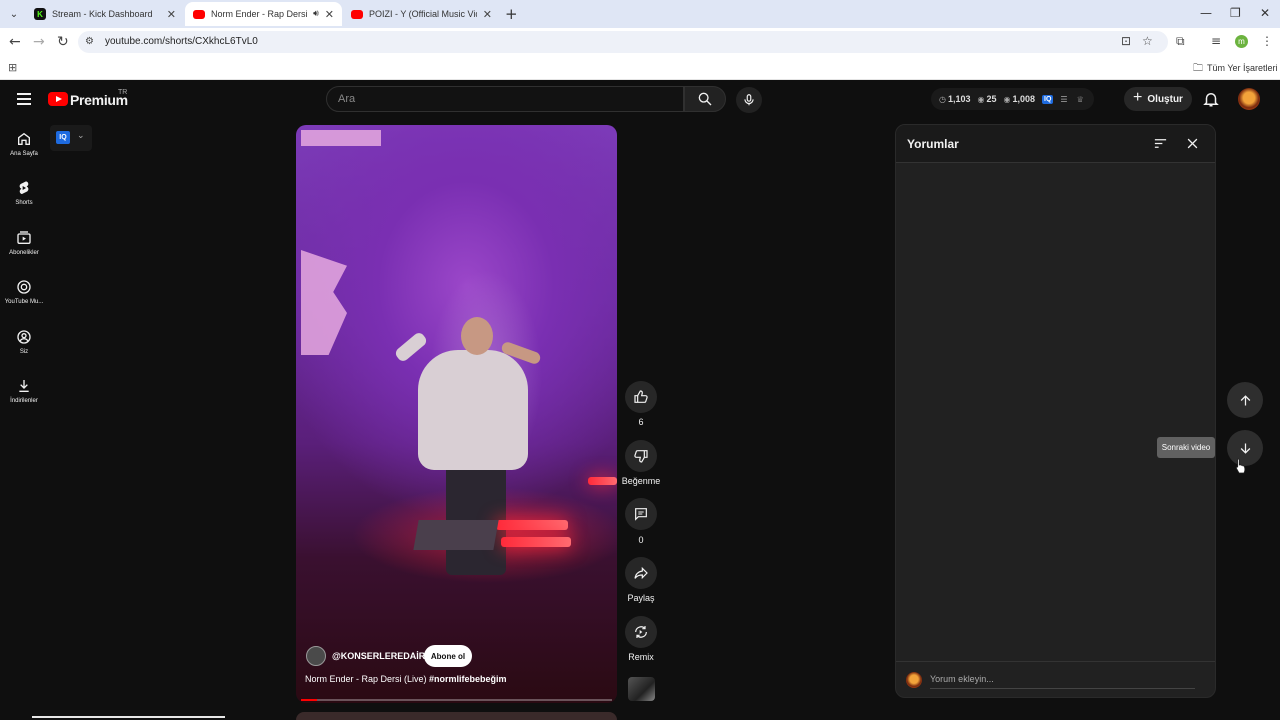 This screenshot has width=1280, height=720. I want to click on iq-extension-badge: IQ, so click(63, 137).